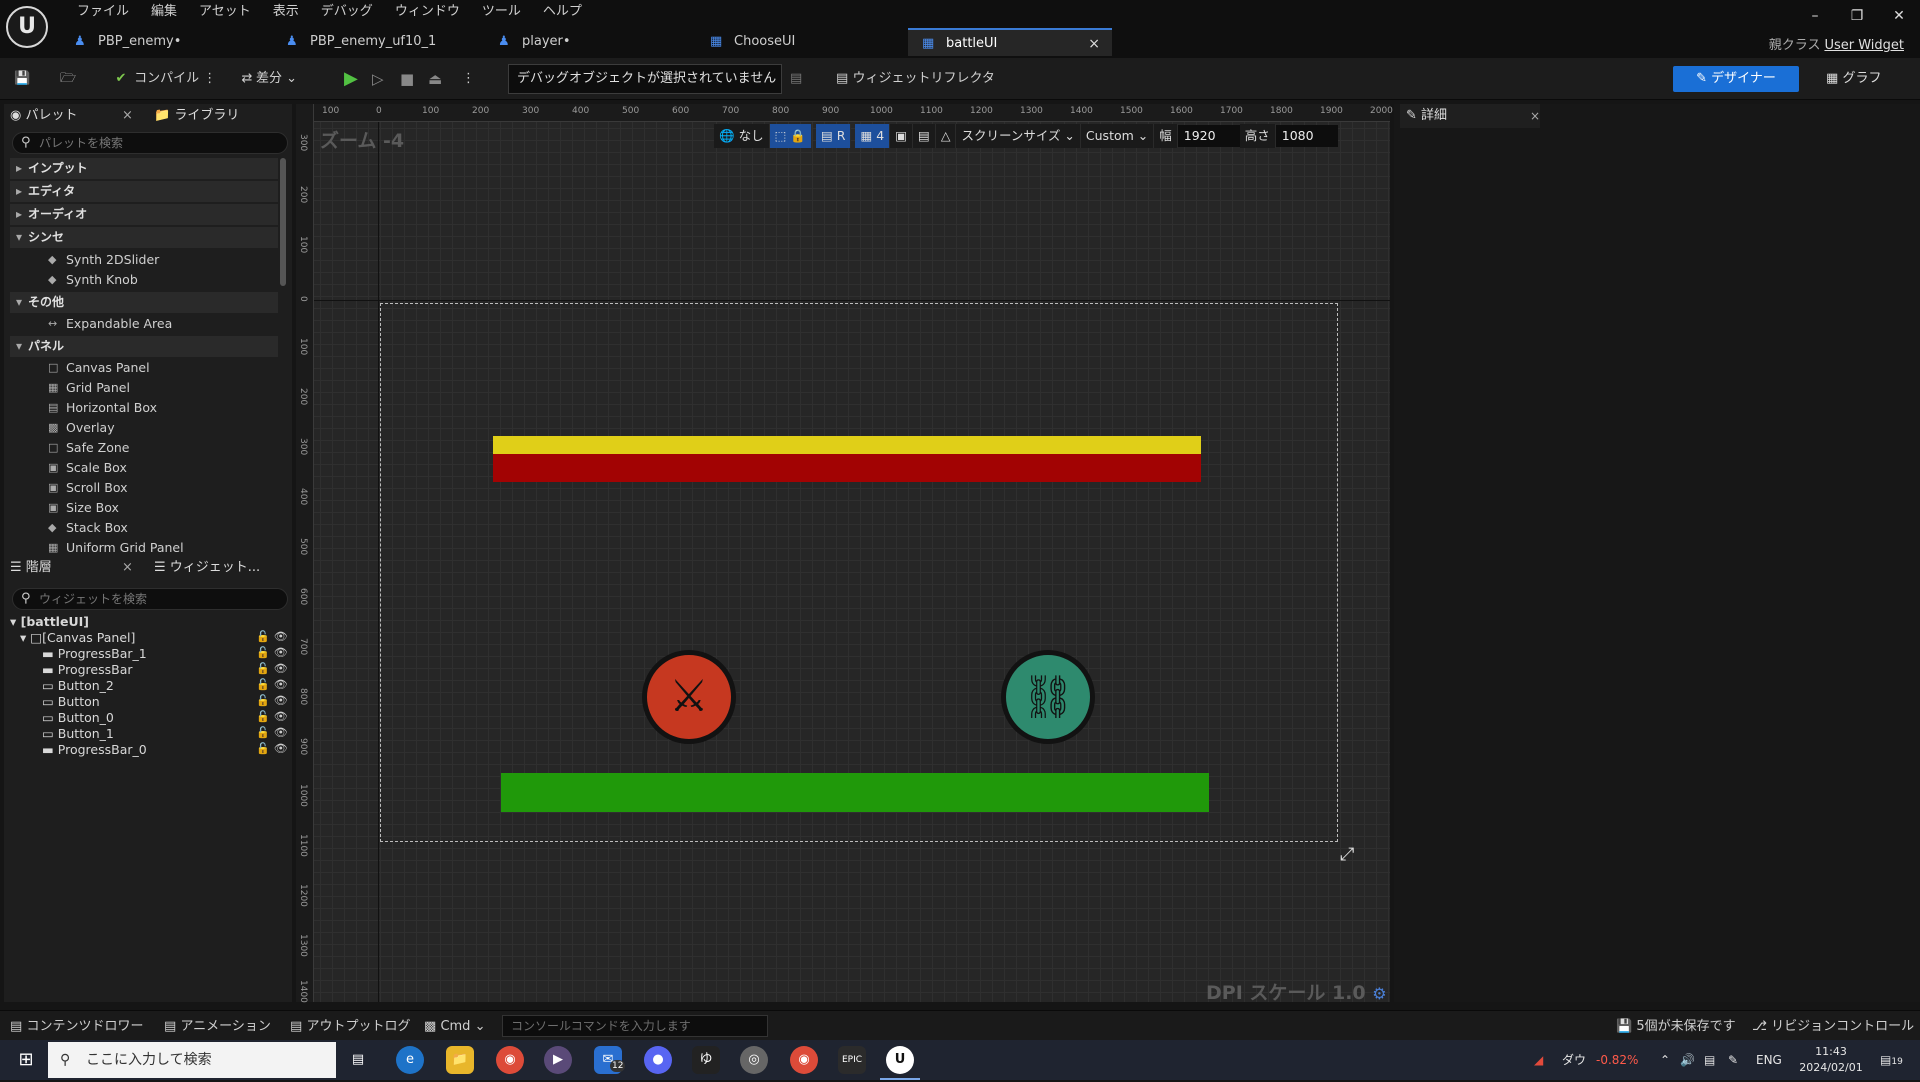  Describe the element at coordinates (144, 191) in the screenshot. I see `category-editor: ▸ エディタ` at that location.